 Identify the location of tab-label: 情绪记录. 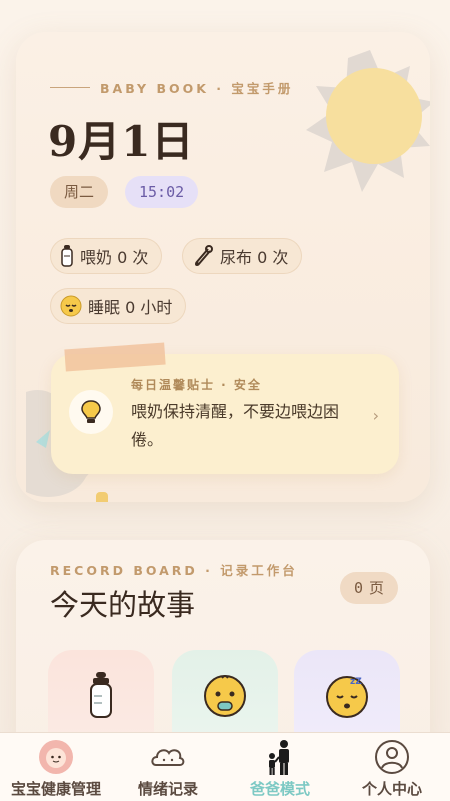
(167, 789).